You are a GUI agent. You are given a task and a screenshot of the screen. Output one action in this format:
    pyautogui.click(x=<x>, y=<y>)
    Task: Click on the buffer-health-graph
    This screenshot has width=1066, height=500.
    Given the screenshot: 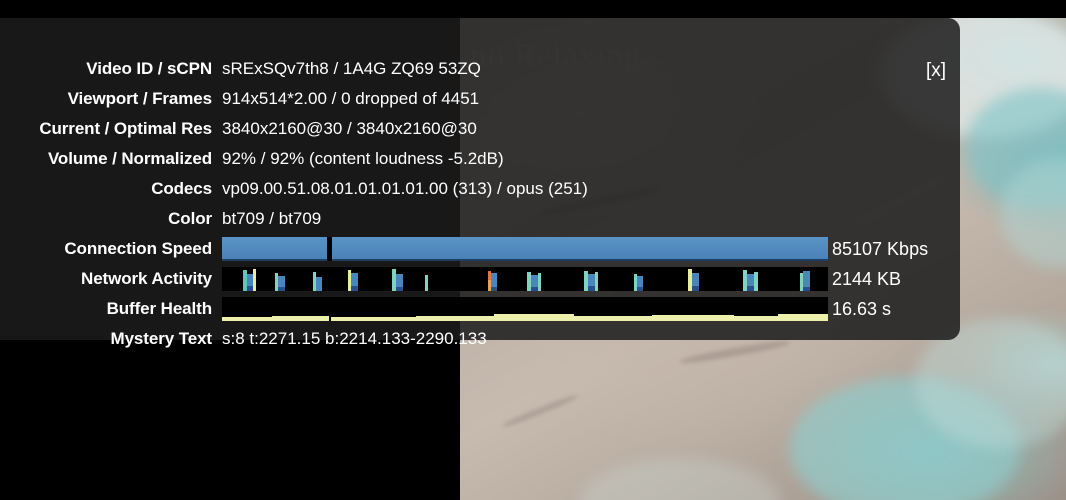 What is the action you would take?
    pyautogui.click(x=525, y=309)
    